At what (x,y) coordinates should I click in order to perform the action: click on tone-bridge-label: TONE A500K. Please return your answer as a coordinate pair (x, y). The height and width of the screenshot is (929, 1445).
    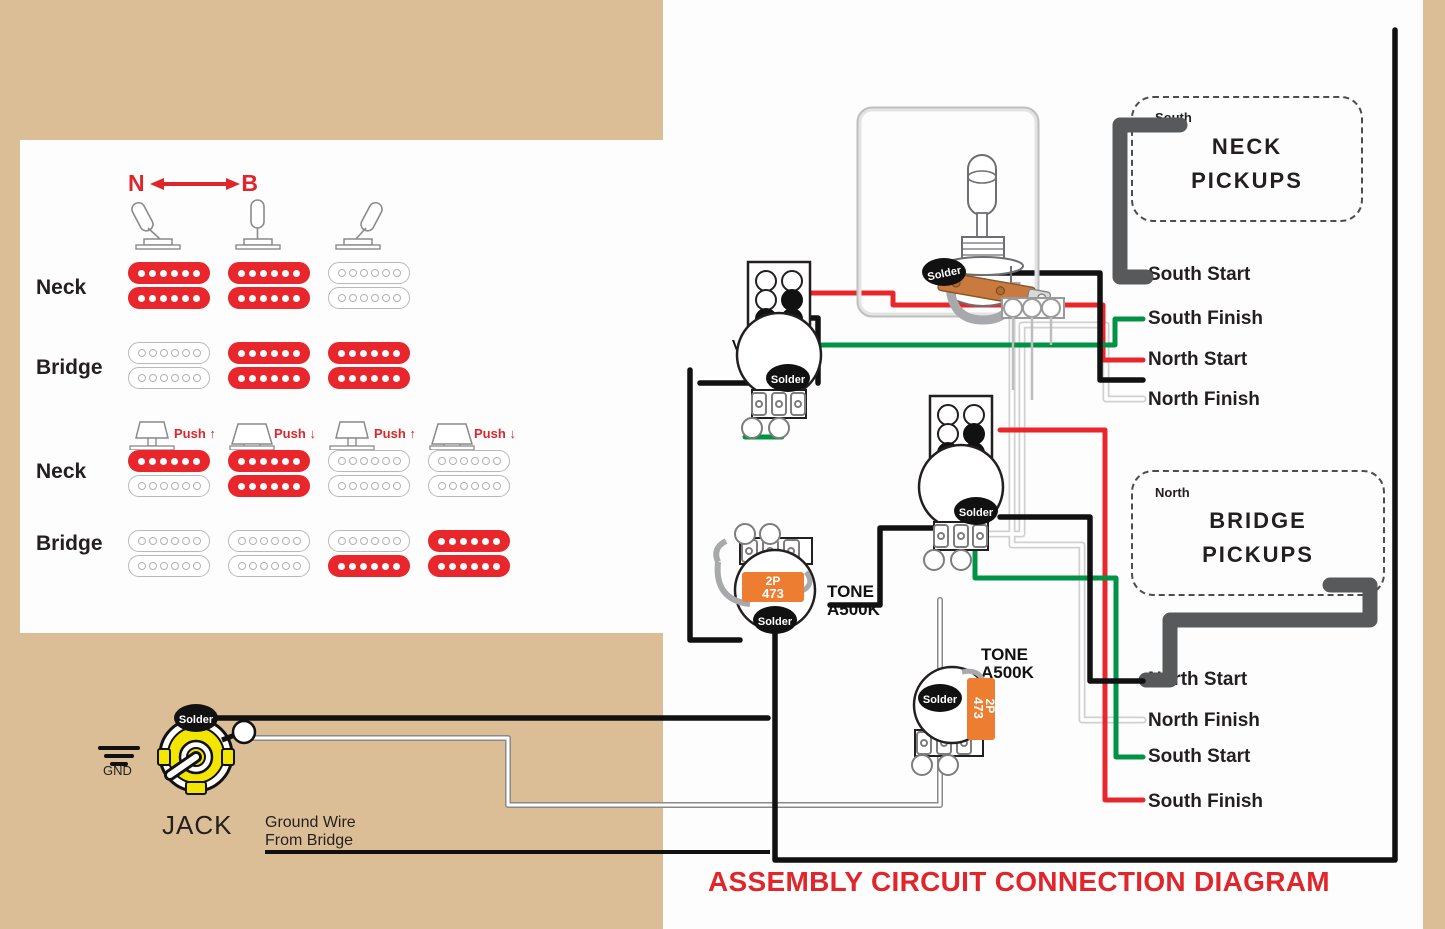
    Looking at the image, I should click on (1007, 663).